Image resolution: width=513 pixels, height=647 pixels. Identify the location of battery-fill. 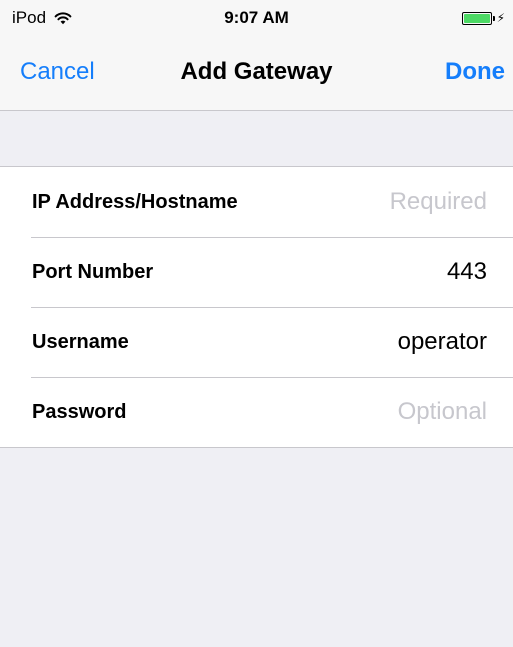
(476, 18).